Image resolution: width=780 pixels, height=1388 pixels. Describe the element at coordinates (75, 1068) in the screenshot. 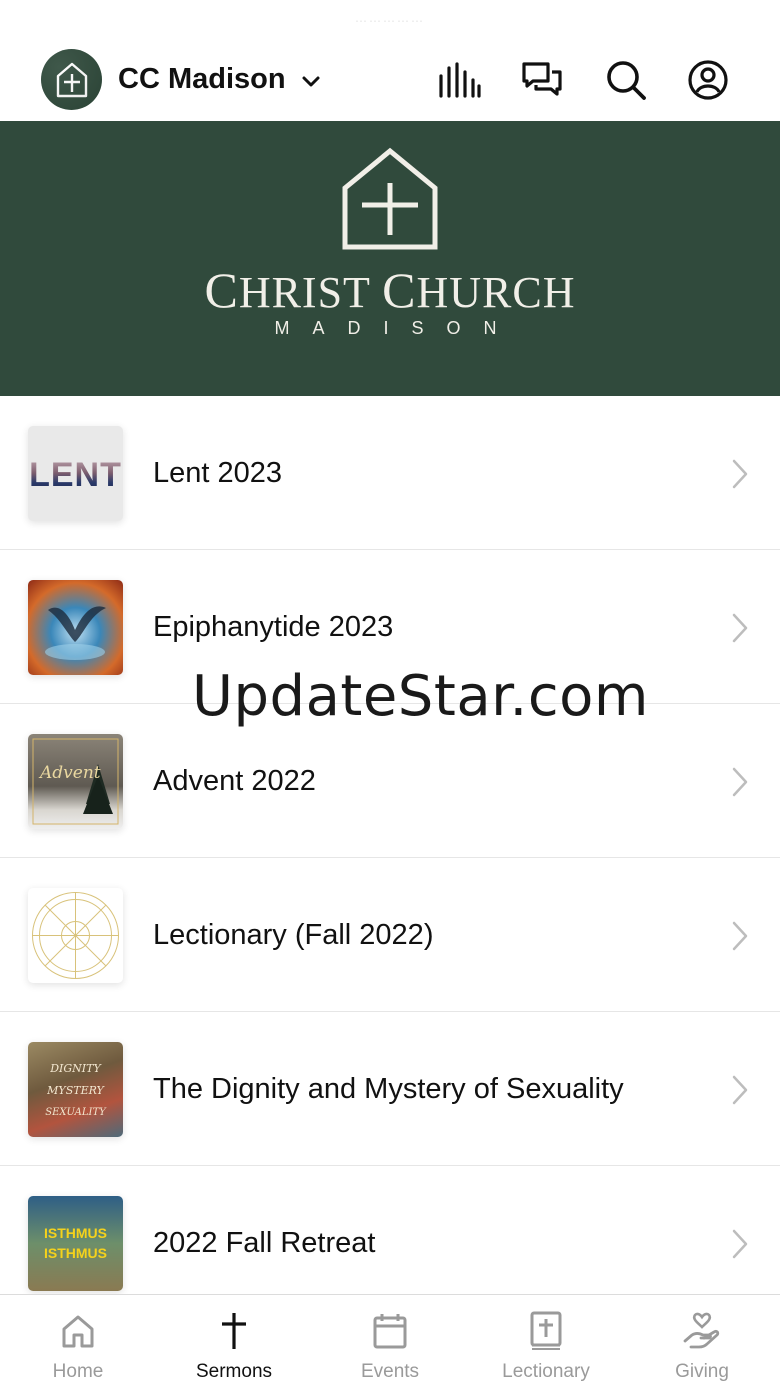

I see `dignity-thumb-line-1: DIGNITY` at that location.